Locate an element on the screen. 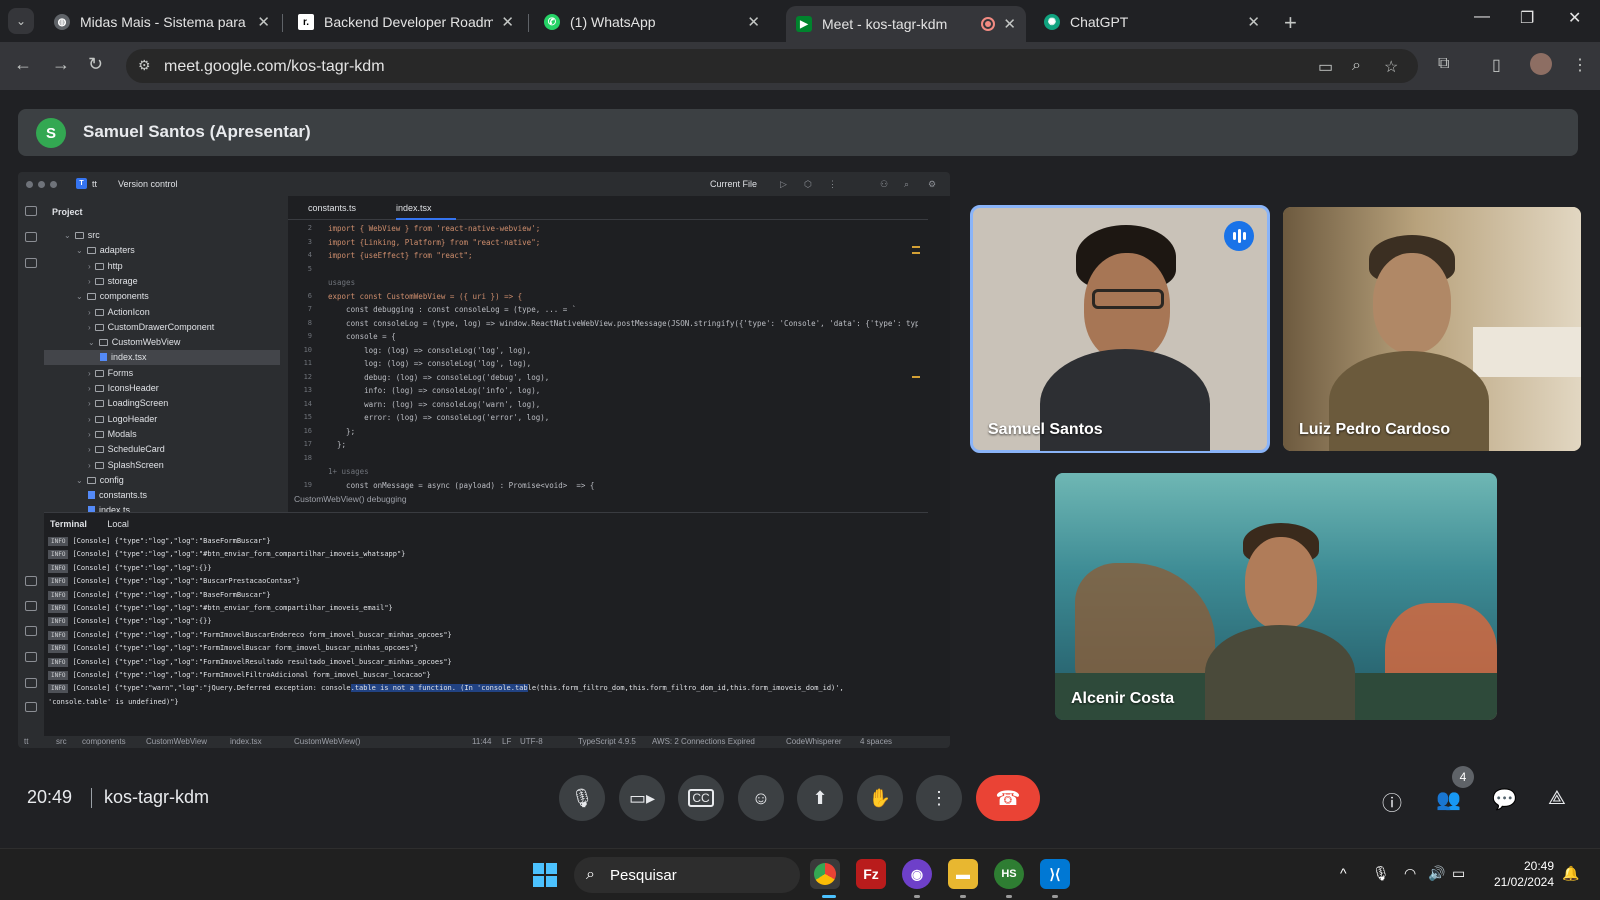  commit-icon is located at coordinates (31, 237).